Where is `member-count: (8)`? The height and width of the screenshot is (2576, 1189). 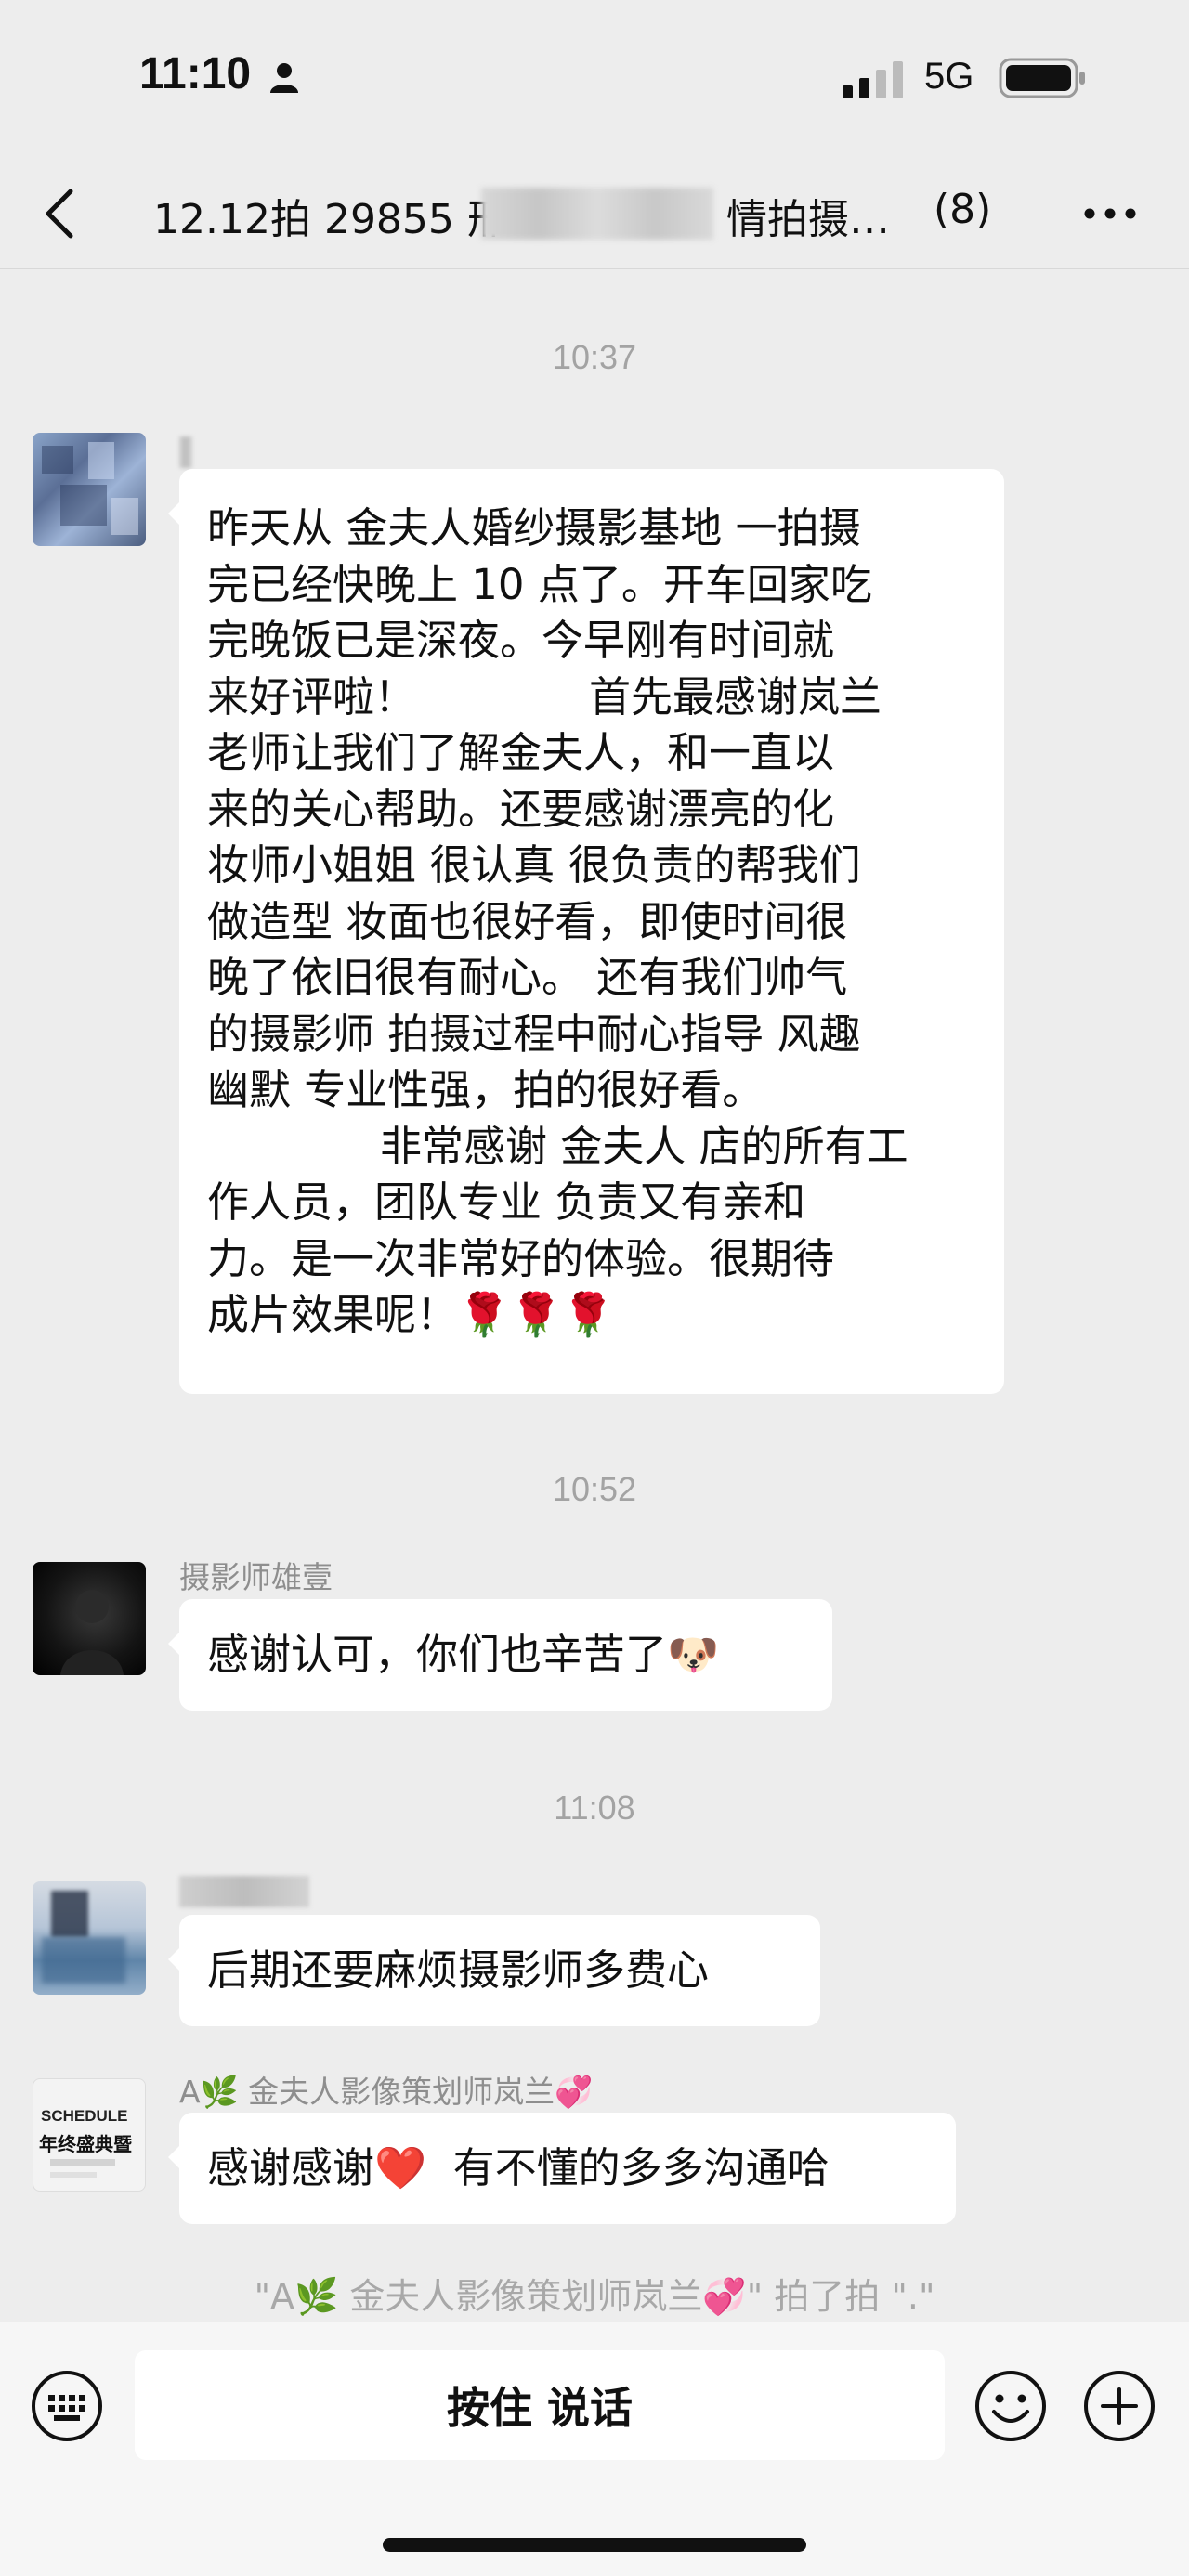
member-count: (8) is located at coordinates (963, 209).